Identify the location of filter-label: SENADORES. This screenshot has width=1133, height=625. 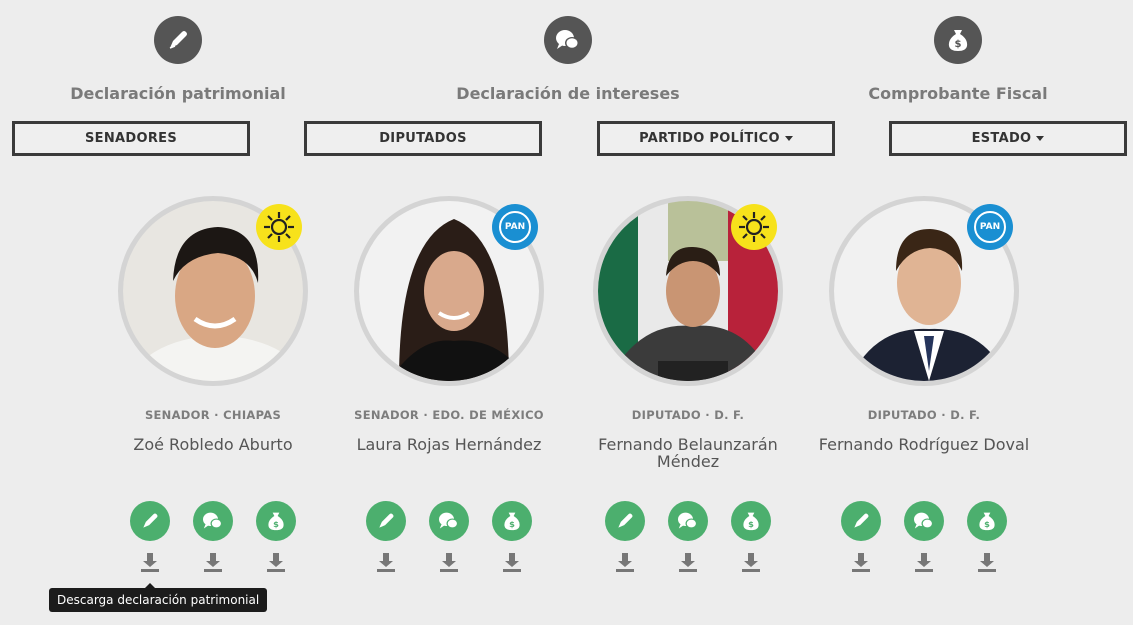
(131, 138).